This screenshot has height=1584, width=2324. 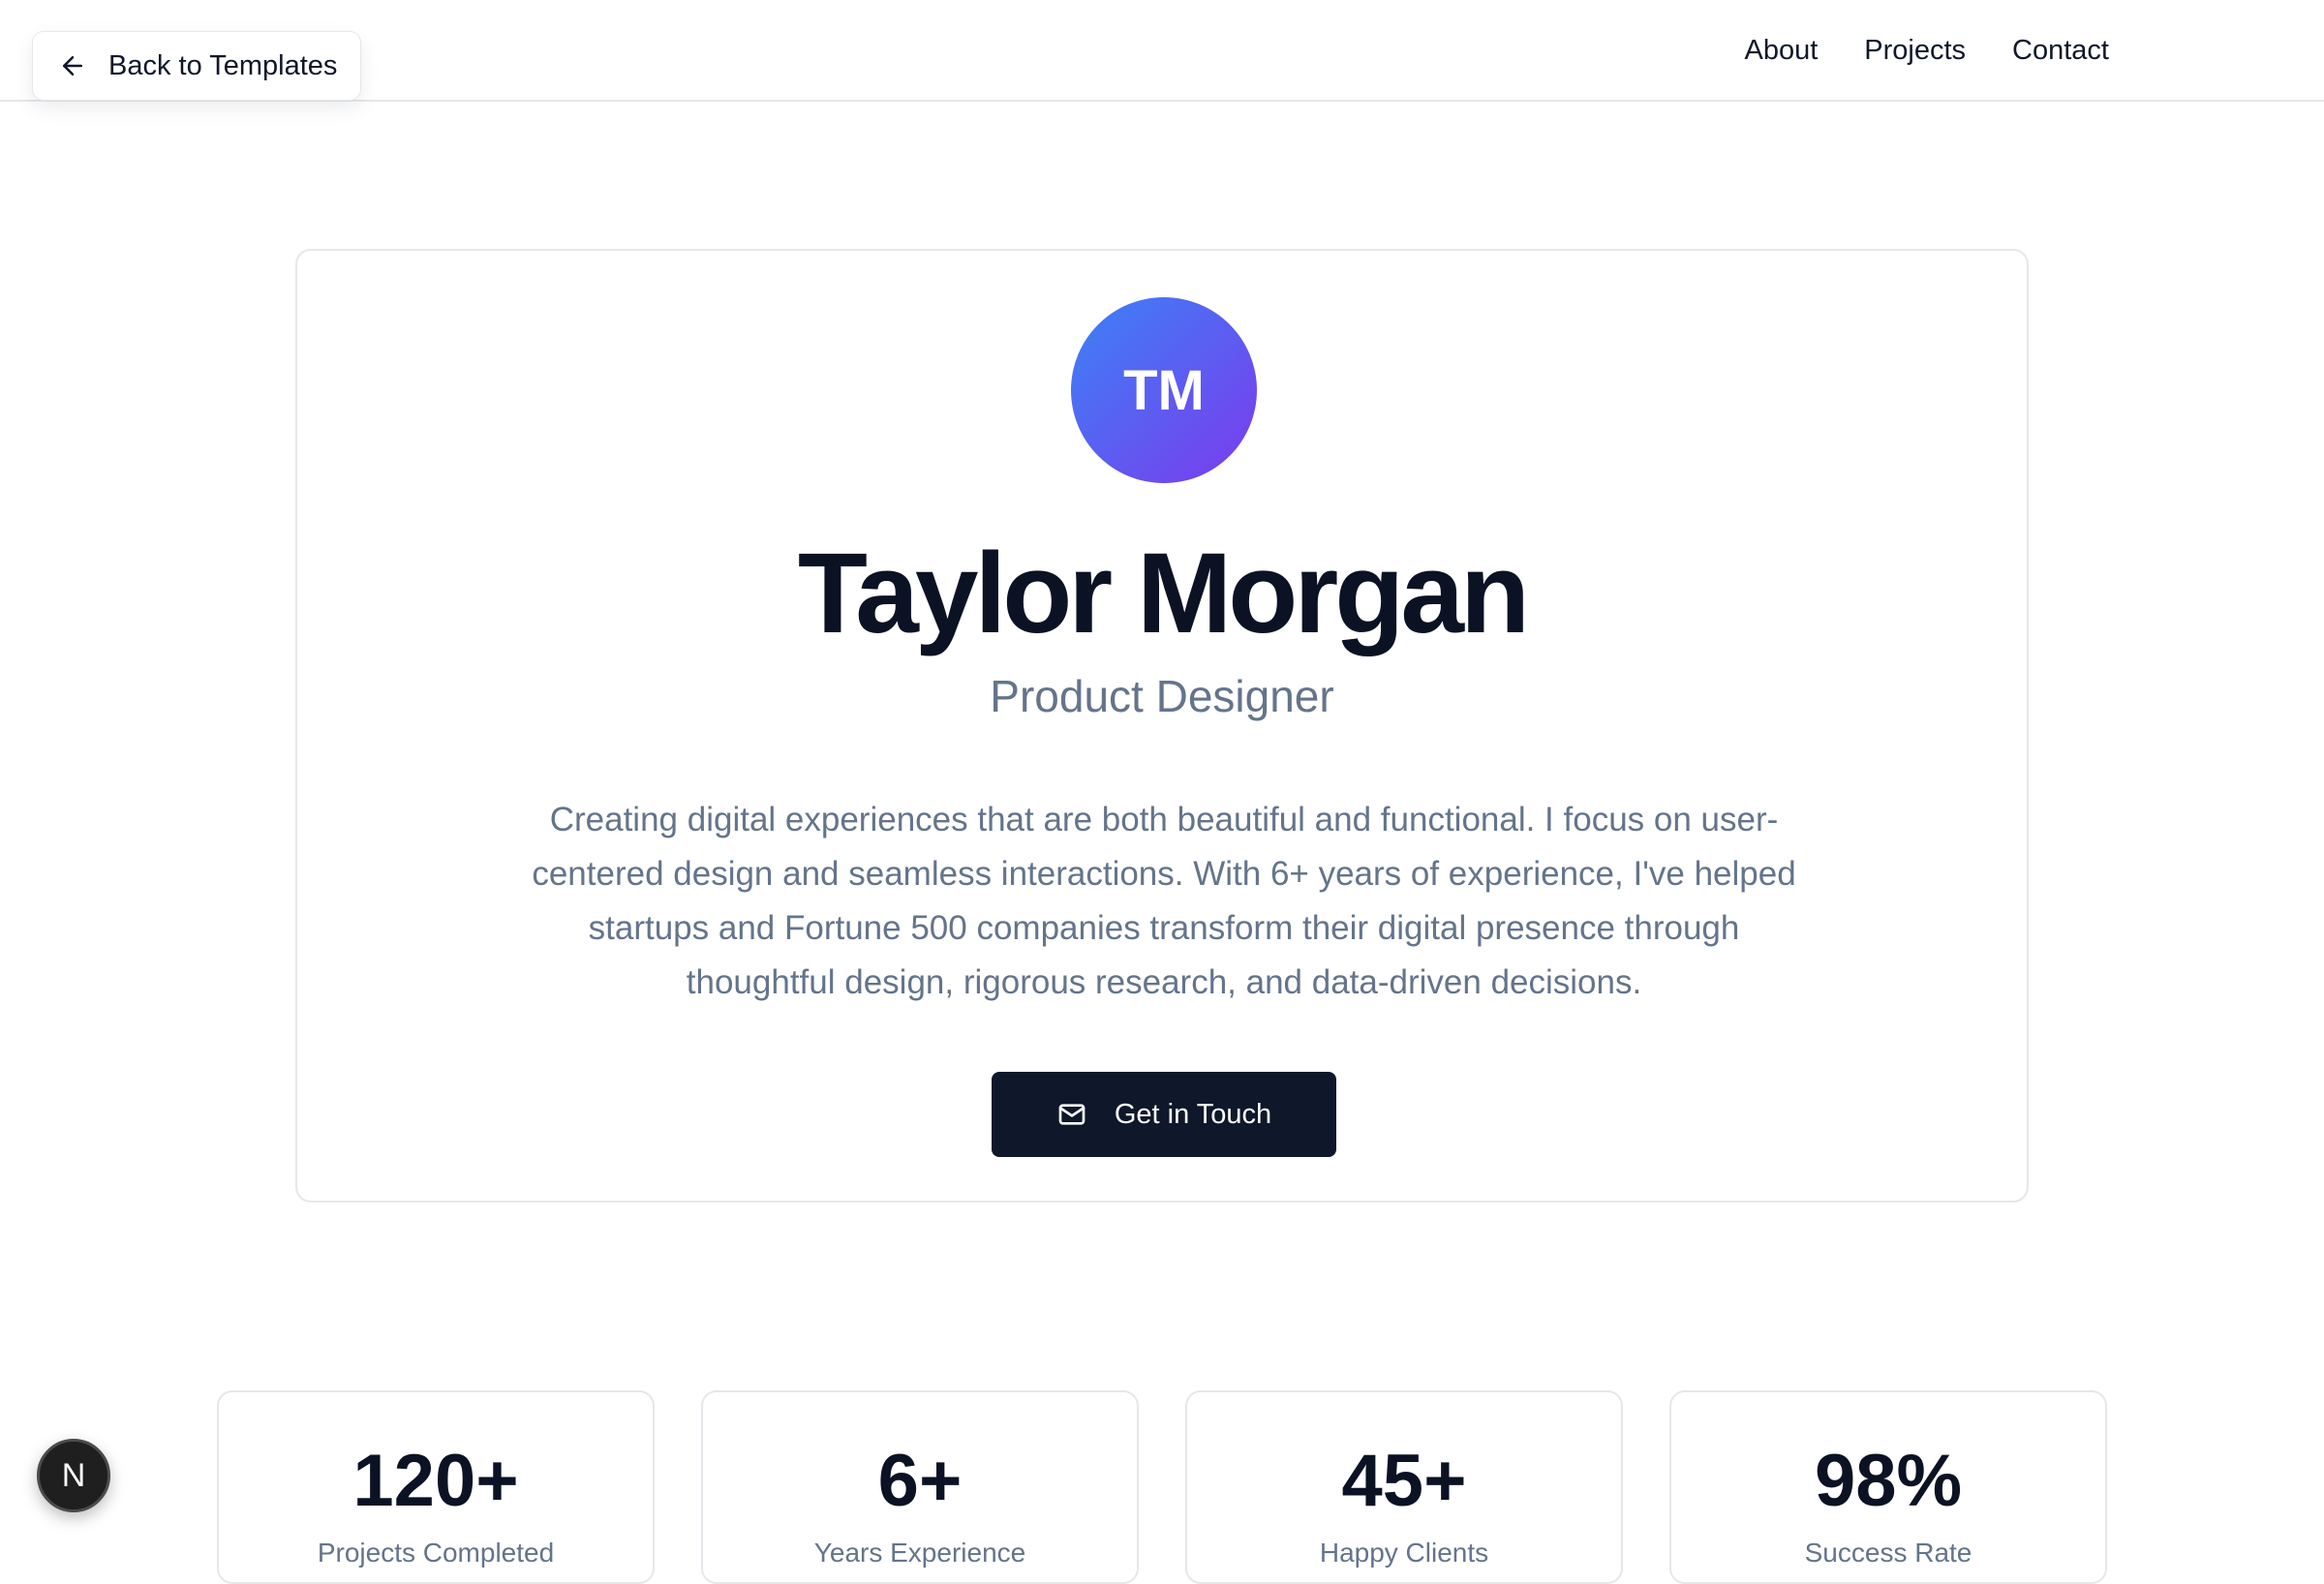 I want to click on nav-link-about: About, so click(x=1781, y=51).